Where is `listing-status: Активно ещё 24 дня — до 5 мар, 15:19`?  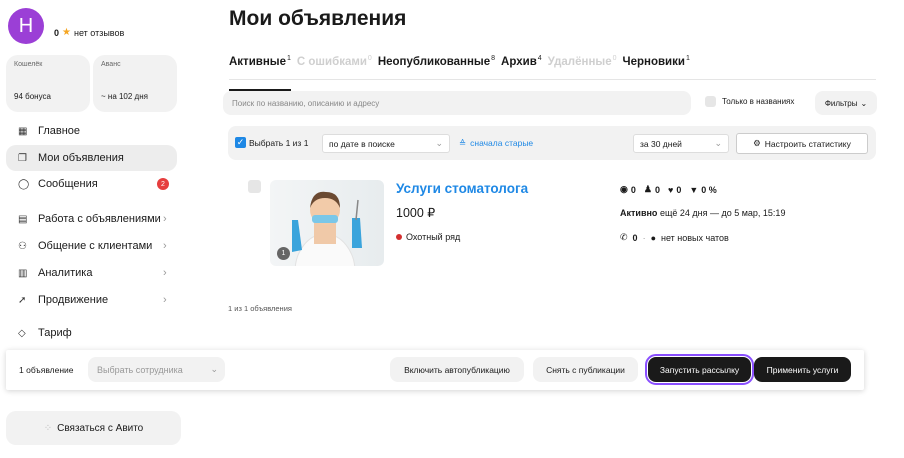 listing-status: Активно ещё 24 дня — до 5 мар, 15:19 is located at coordinates (702, 213).